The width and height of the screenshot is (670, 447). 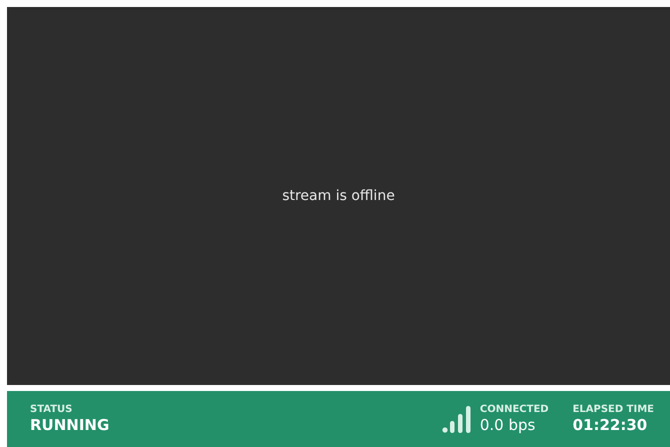 I want to click on status-value: RUNNING, so click(x=70, y=425).